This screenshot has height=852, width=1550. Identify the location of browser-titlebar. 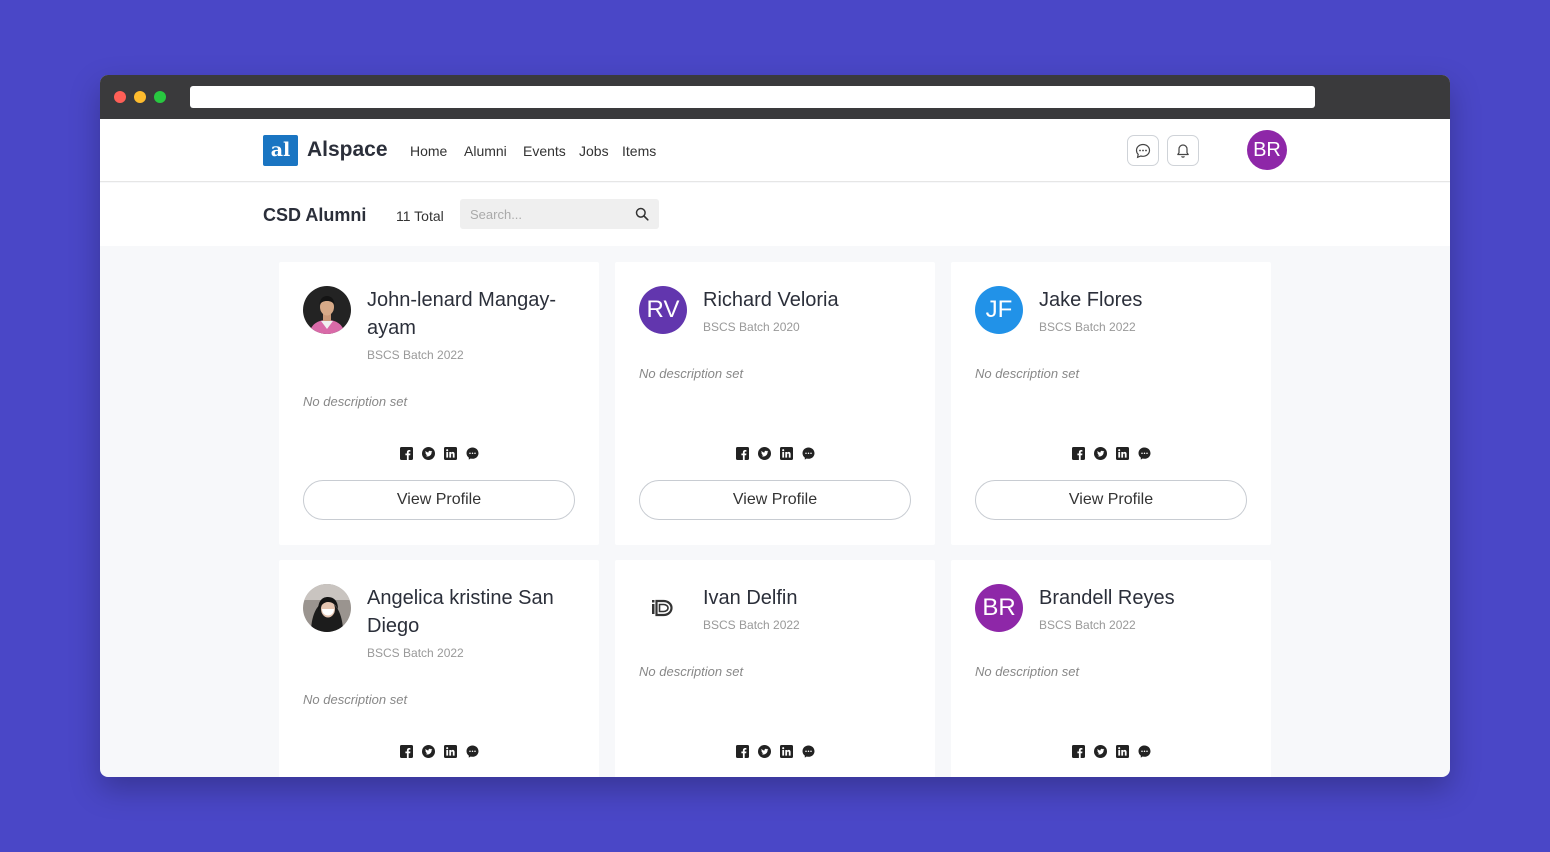
(775, 97).